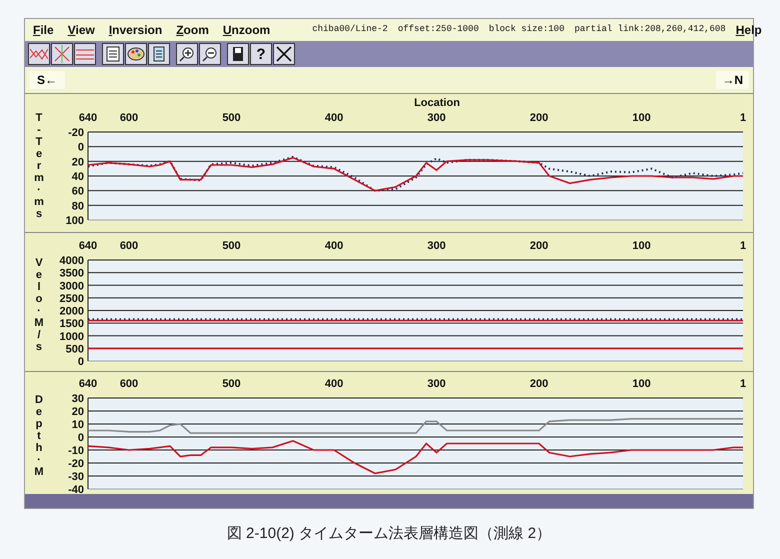 Image resolution: width=780 pixels, height=559 pixels. What do you see at coordinates (78, 192) in the screenshot?
I see `tick-label: 60` at bounding box center [78, 192].